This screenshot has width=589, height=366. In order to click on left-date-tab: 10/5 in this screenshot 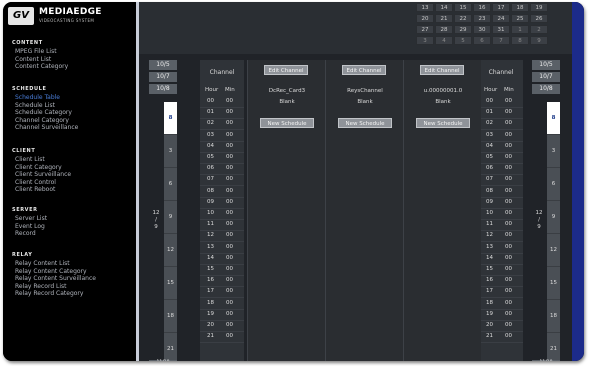, I will do `click(163, 65)`.